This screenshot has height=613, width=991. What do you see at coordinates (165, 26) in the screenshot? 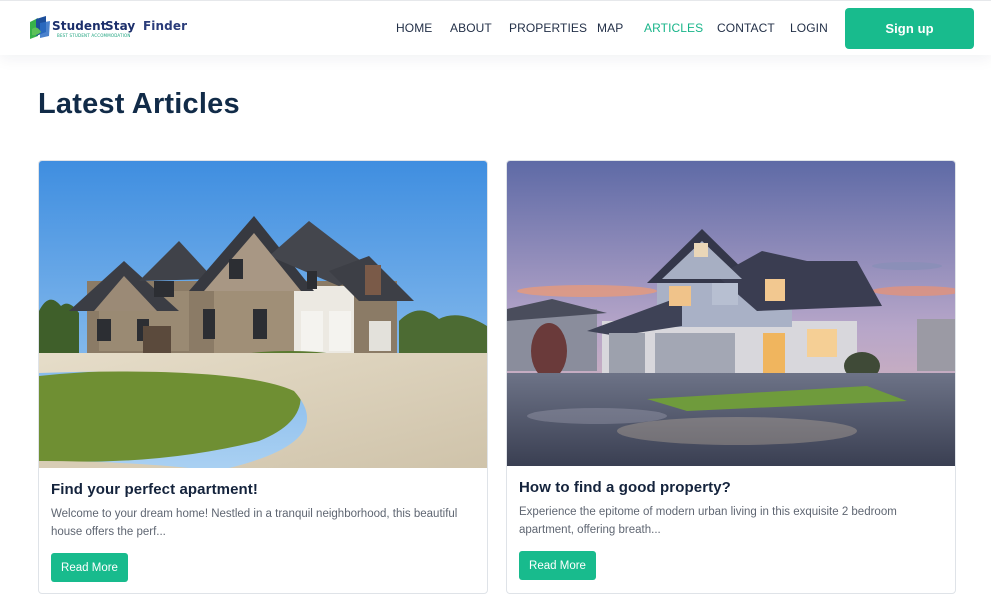
I see `brand-word-finder: Finder` at bounding box center [165, 26].